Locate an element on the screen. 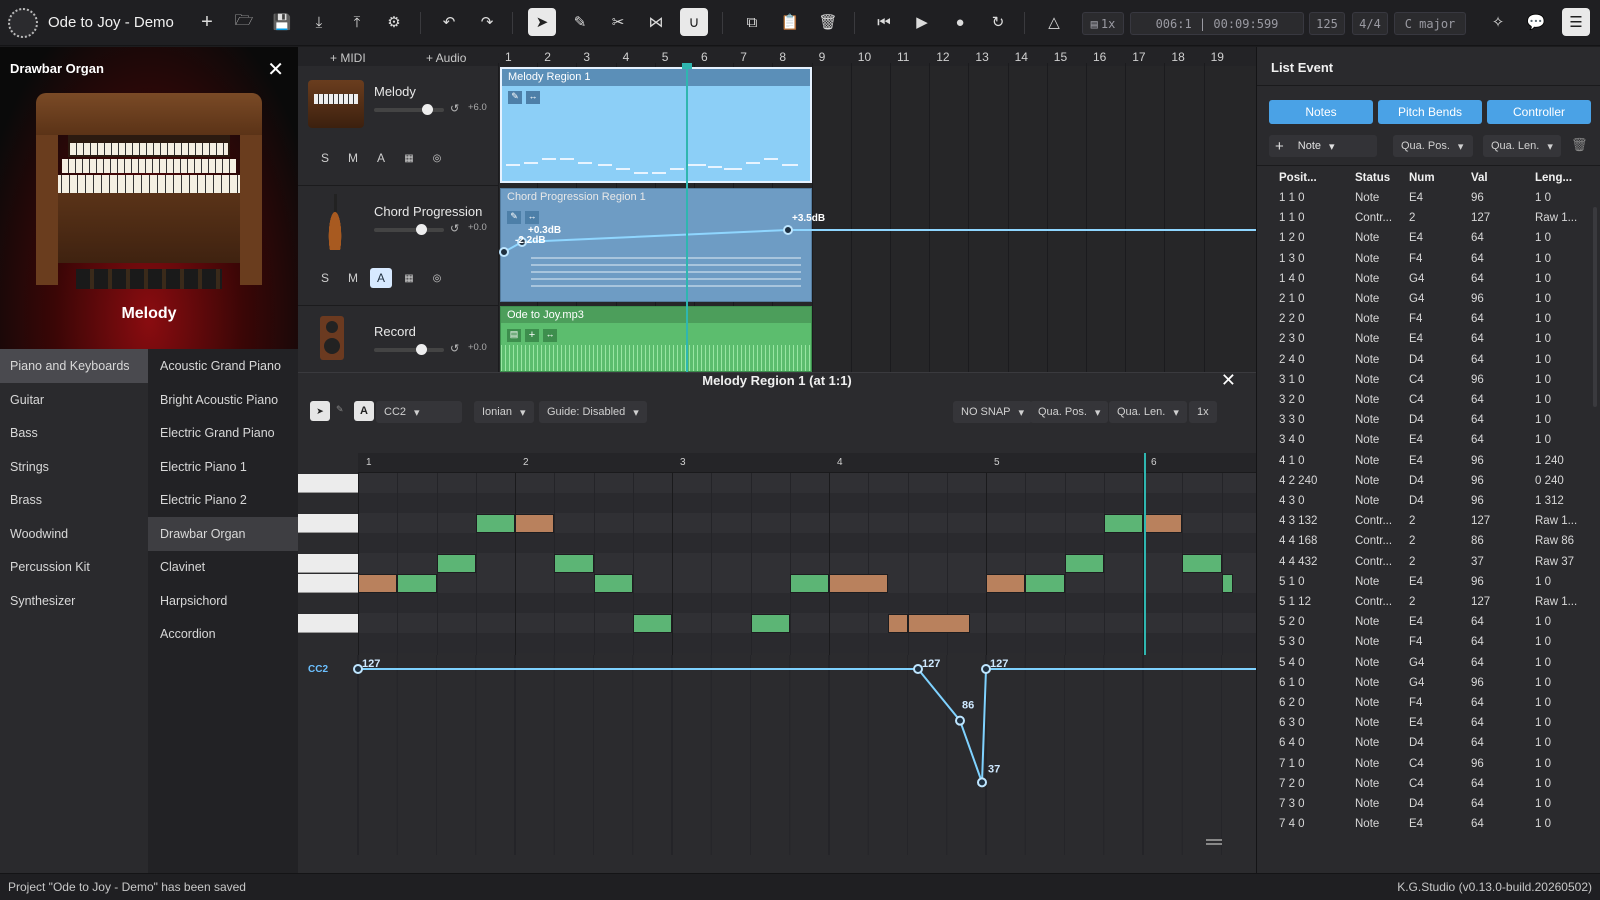  add-event-button: + Note ▾ is located at coordinates (1323, 146).